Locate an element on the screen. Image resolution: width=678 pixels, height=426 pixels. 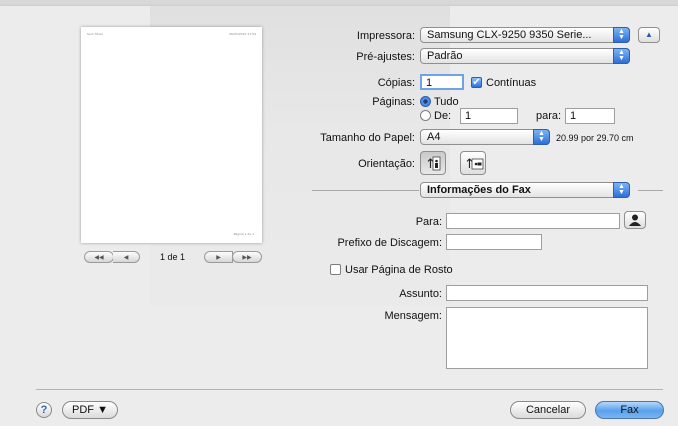
fax-to-label: Para: is located at coordinates (428, 222).